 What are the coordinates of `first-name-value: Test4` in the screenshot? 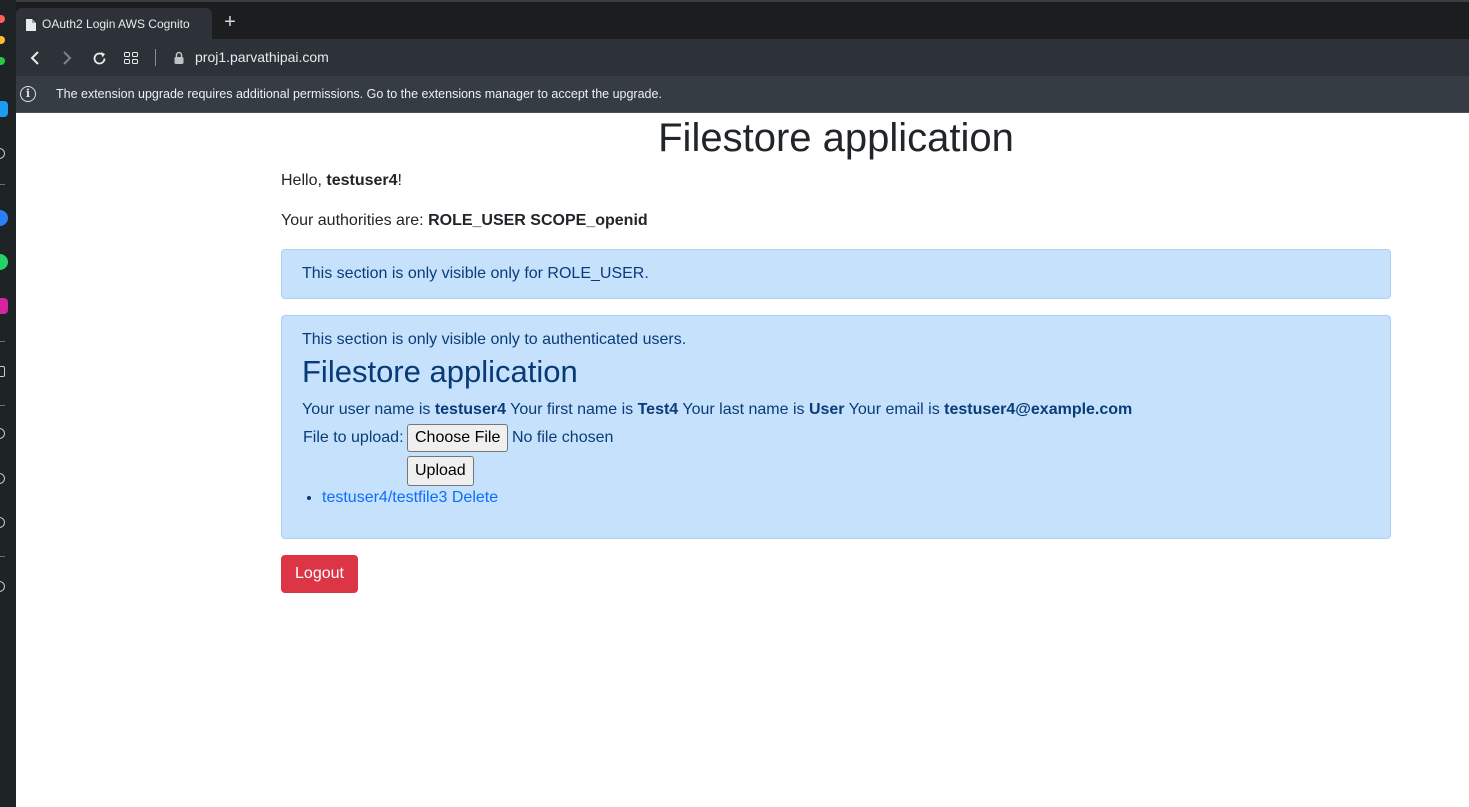 It's located at (658, 409).